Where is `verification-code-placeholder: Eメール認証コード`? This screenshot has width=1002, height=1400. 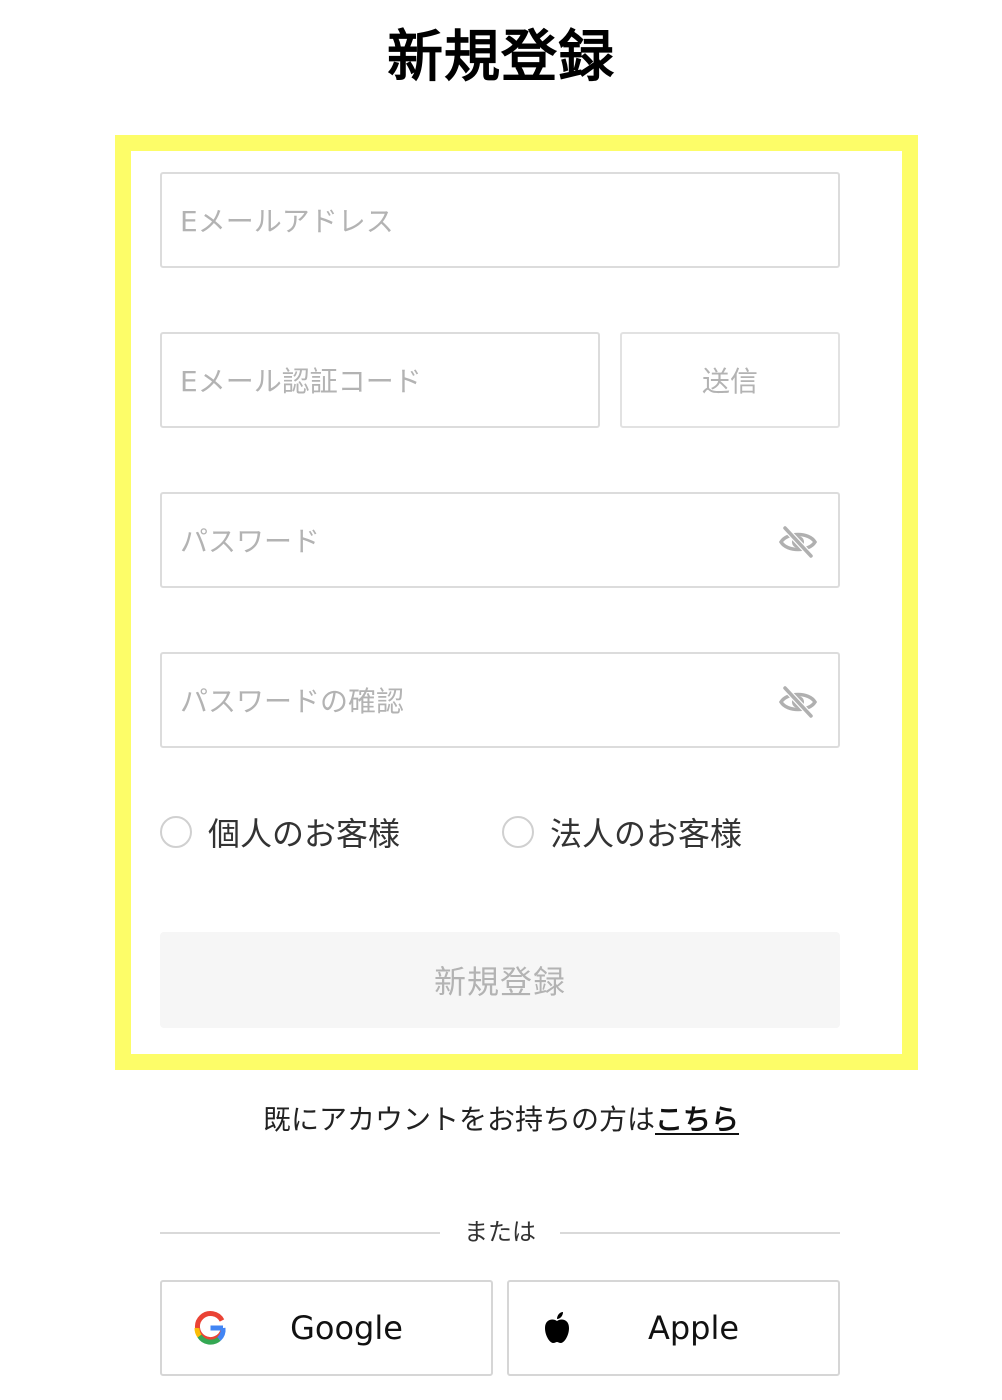 verification-code-placeholder: Eメール認証コード is located at coordinates (301, 381).